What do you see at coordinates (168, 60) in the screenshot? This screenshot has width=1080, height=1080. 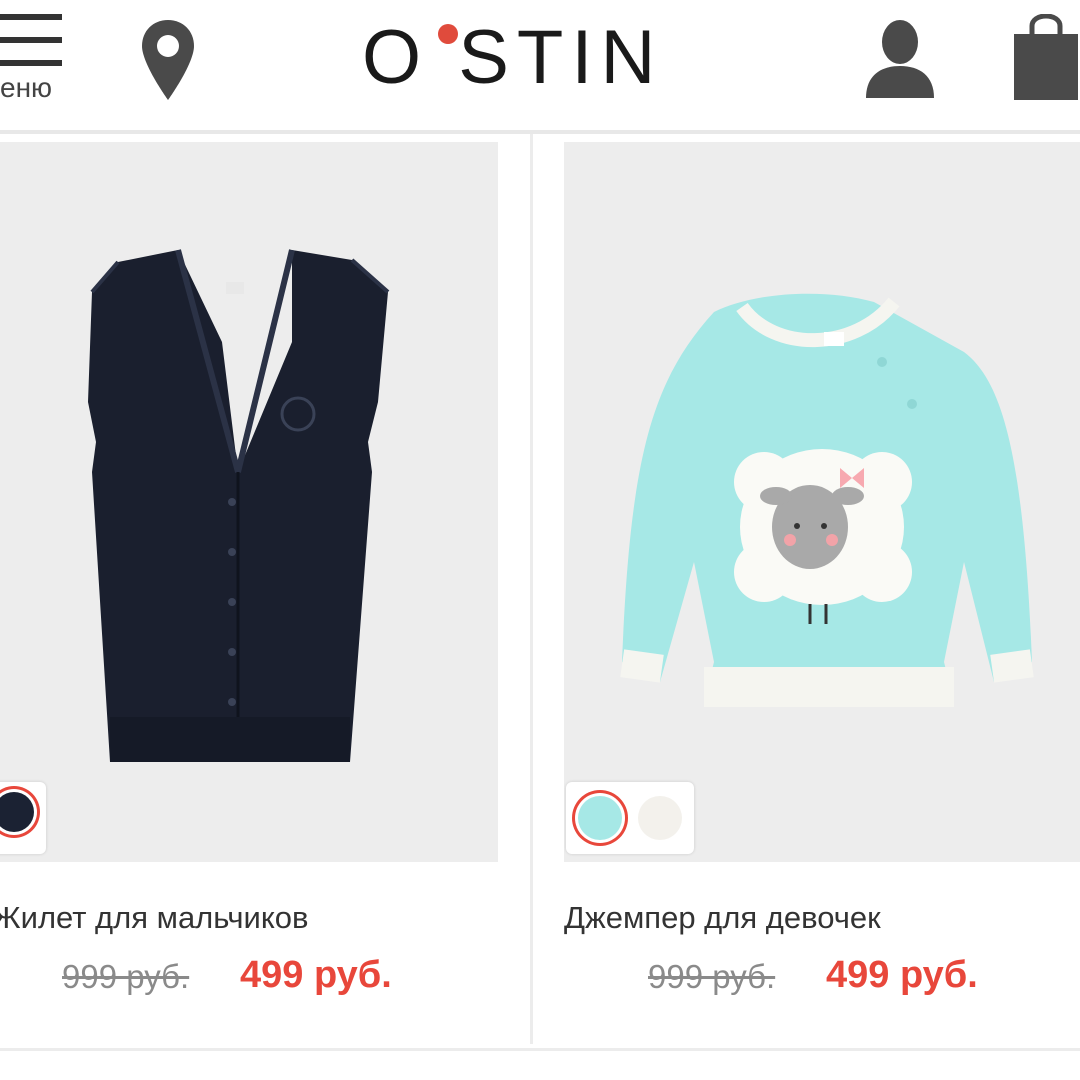 I see `location-pin-icon` at bounding box center [168, 60].